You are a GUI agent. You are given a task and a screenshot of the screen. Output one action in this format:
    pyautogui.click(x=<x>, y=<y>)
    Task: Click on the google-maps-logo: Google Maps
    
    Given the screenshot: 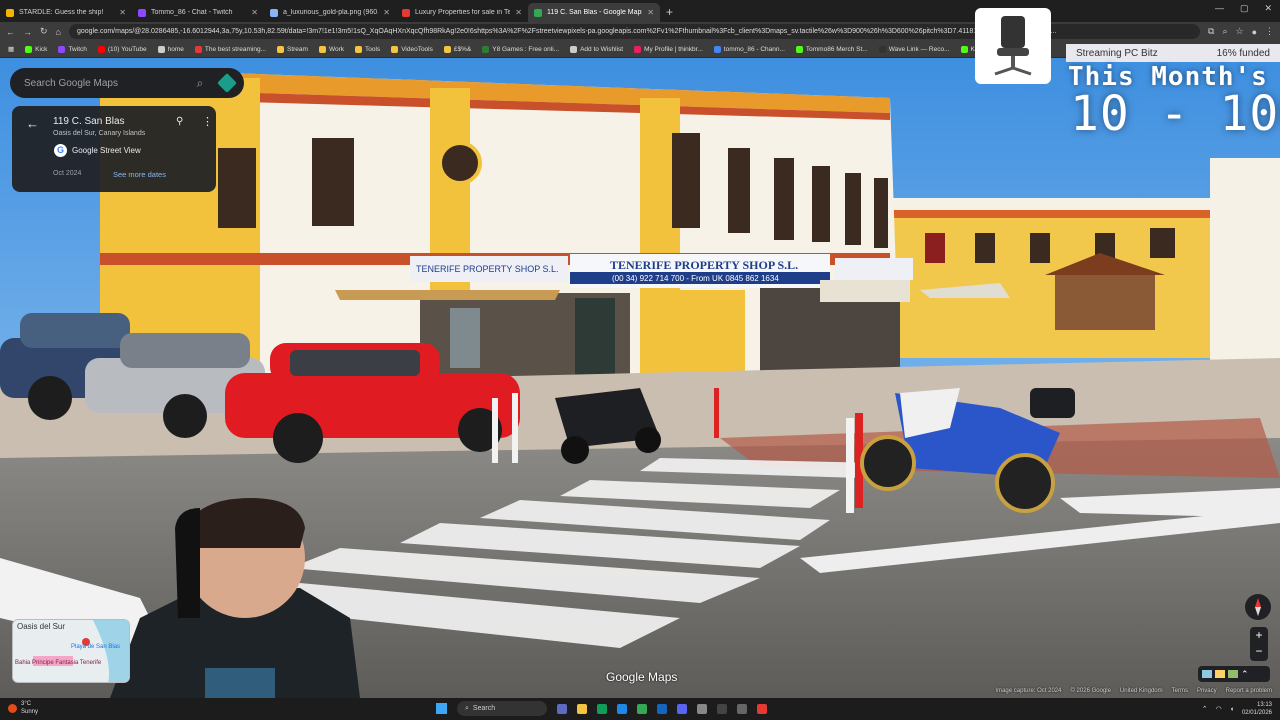 What is the action you would take?
    pyautogui.click(x=642, y=677)
    